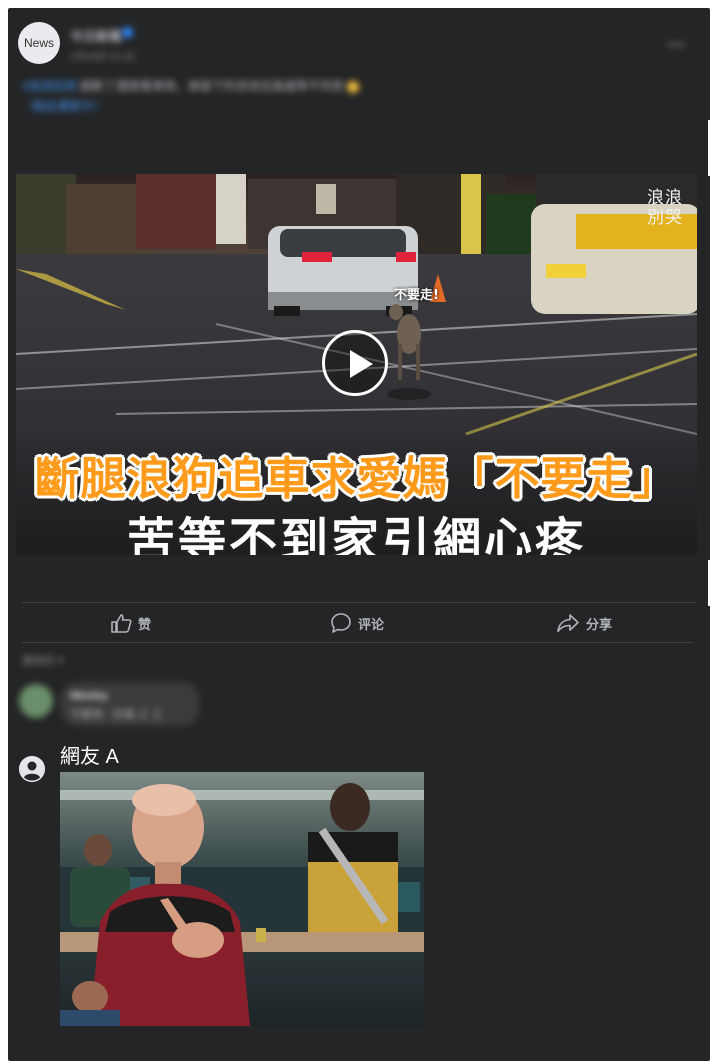  Describe the element at coordinates (116, 715) in the screenshot. I see `comment-text: 不要哭 · 好痛 工 工` at that location.